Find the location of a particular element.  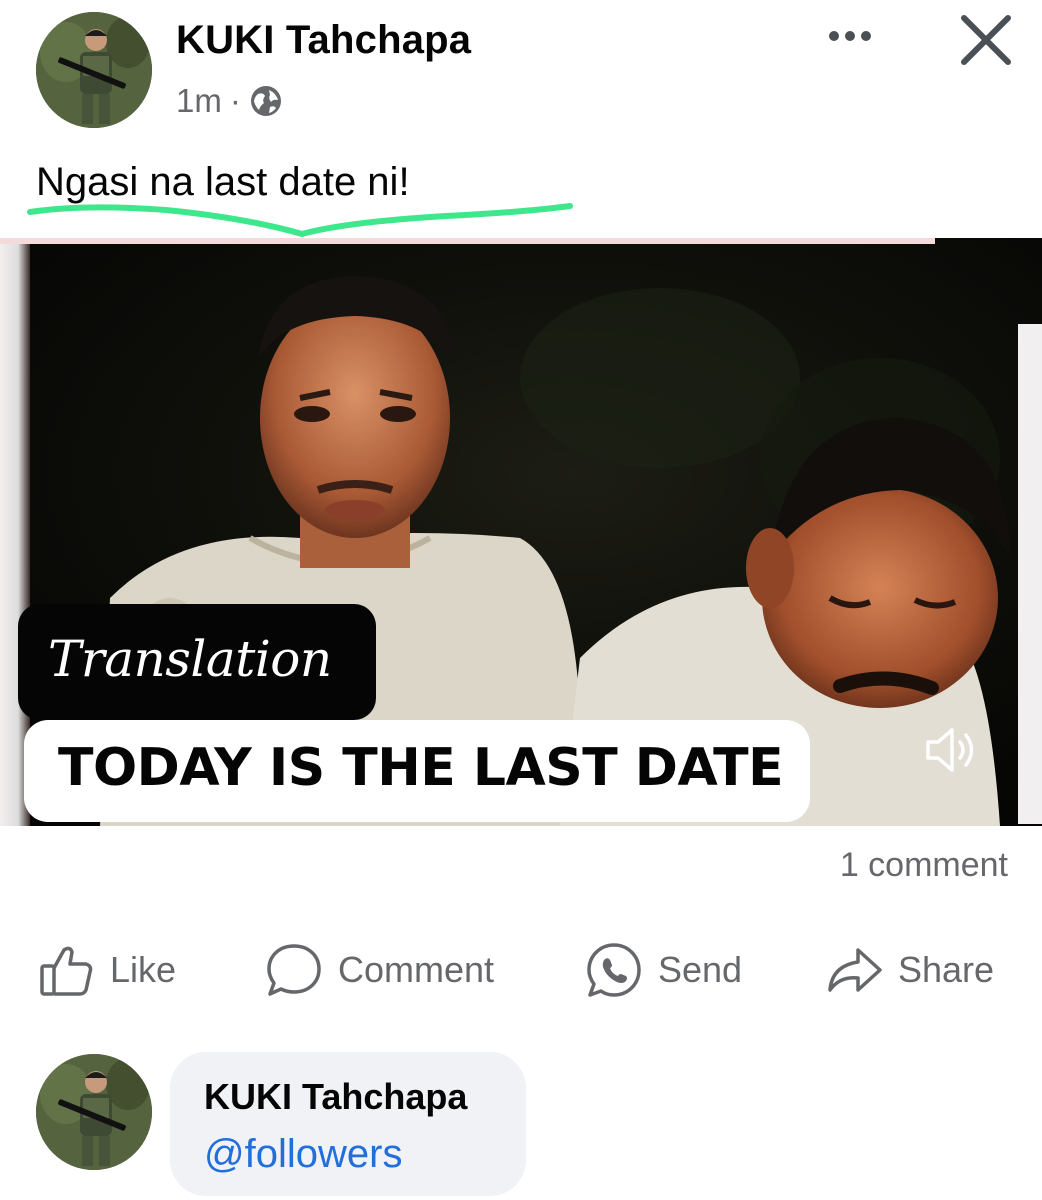

comment-item: KUKI Tahchapa @followers is located at coordinates (521, 1125).